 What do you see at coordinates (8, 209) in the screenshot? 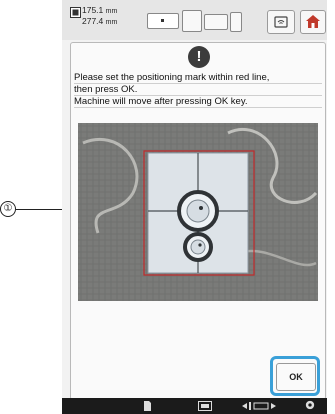
I see `callout-number-1: ①` at bounding box center [8, 209].